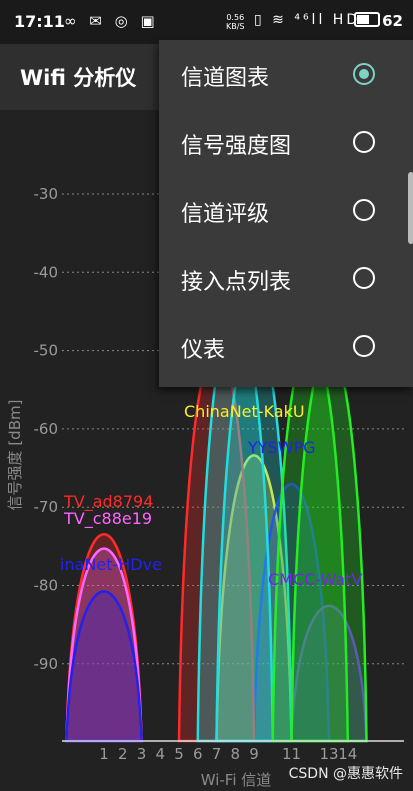 This screenshot has width=413, height=791. I want to click on network-speed-unit: KB/S, so click(235, 26).